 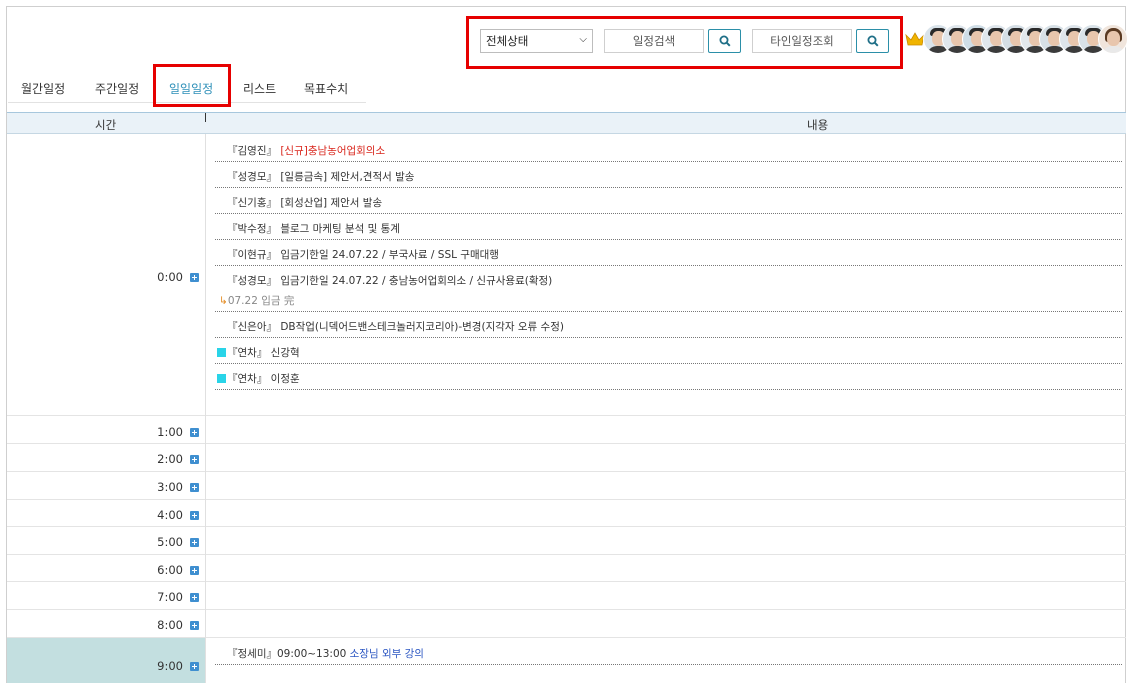 What do you see at coordinates (106, 125) in the screenshot?
I see `header-time: 시간` at bounding box center [106, 125].